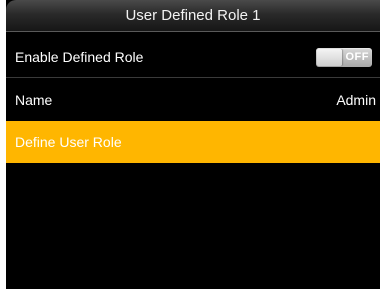 The image size is (380, 289). What do you see at coordinates (79, 57) in the screenshot?
I see `enable-defined-role-label: Enable Defined Role` at bounding box center [79, 57].